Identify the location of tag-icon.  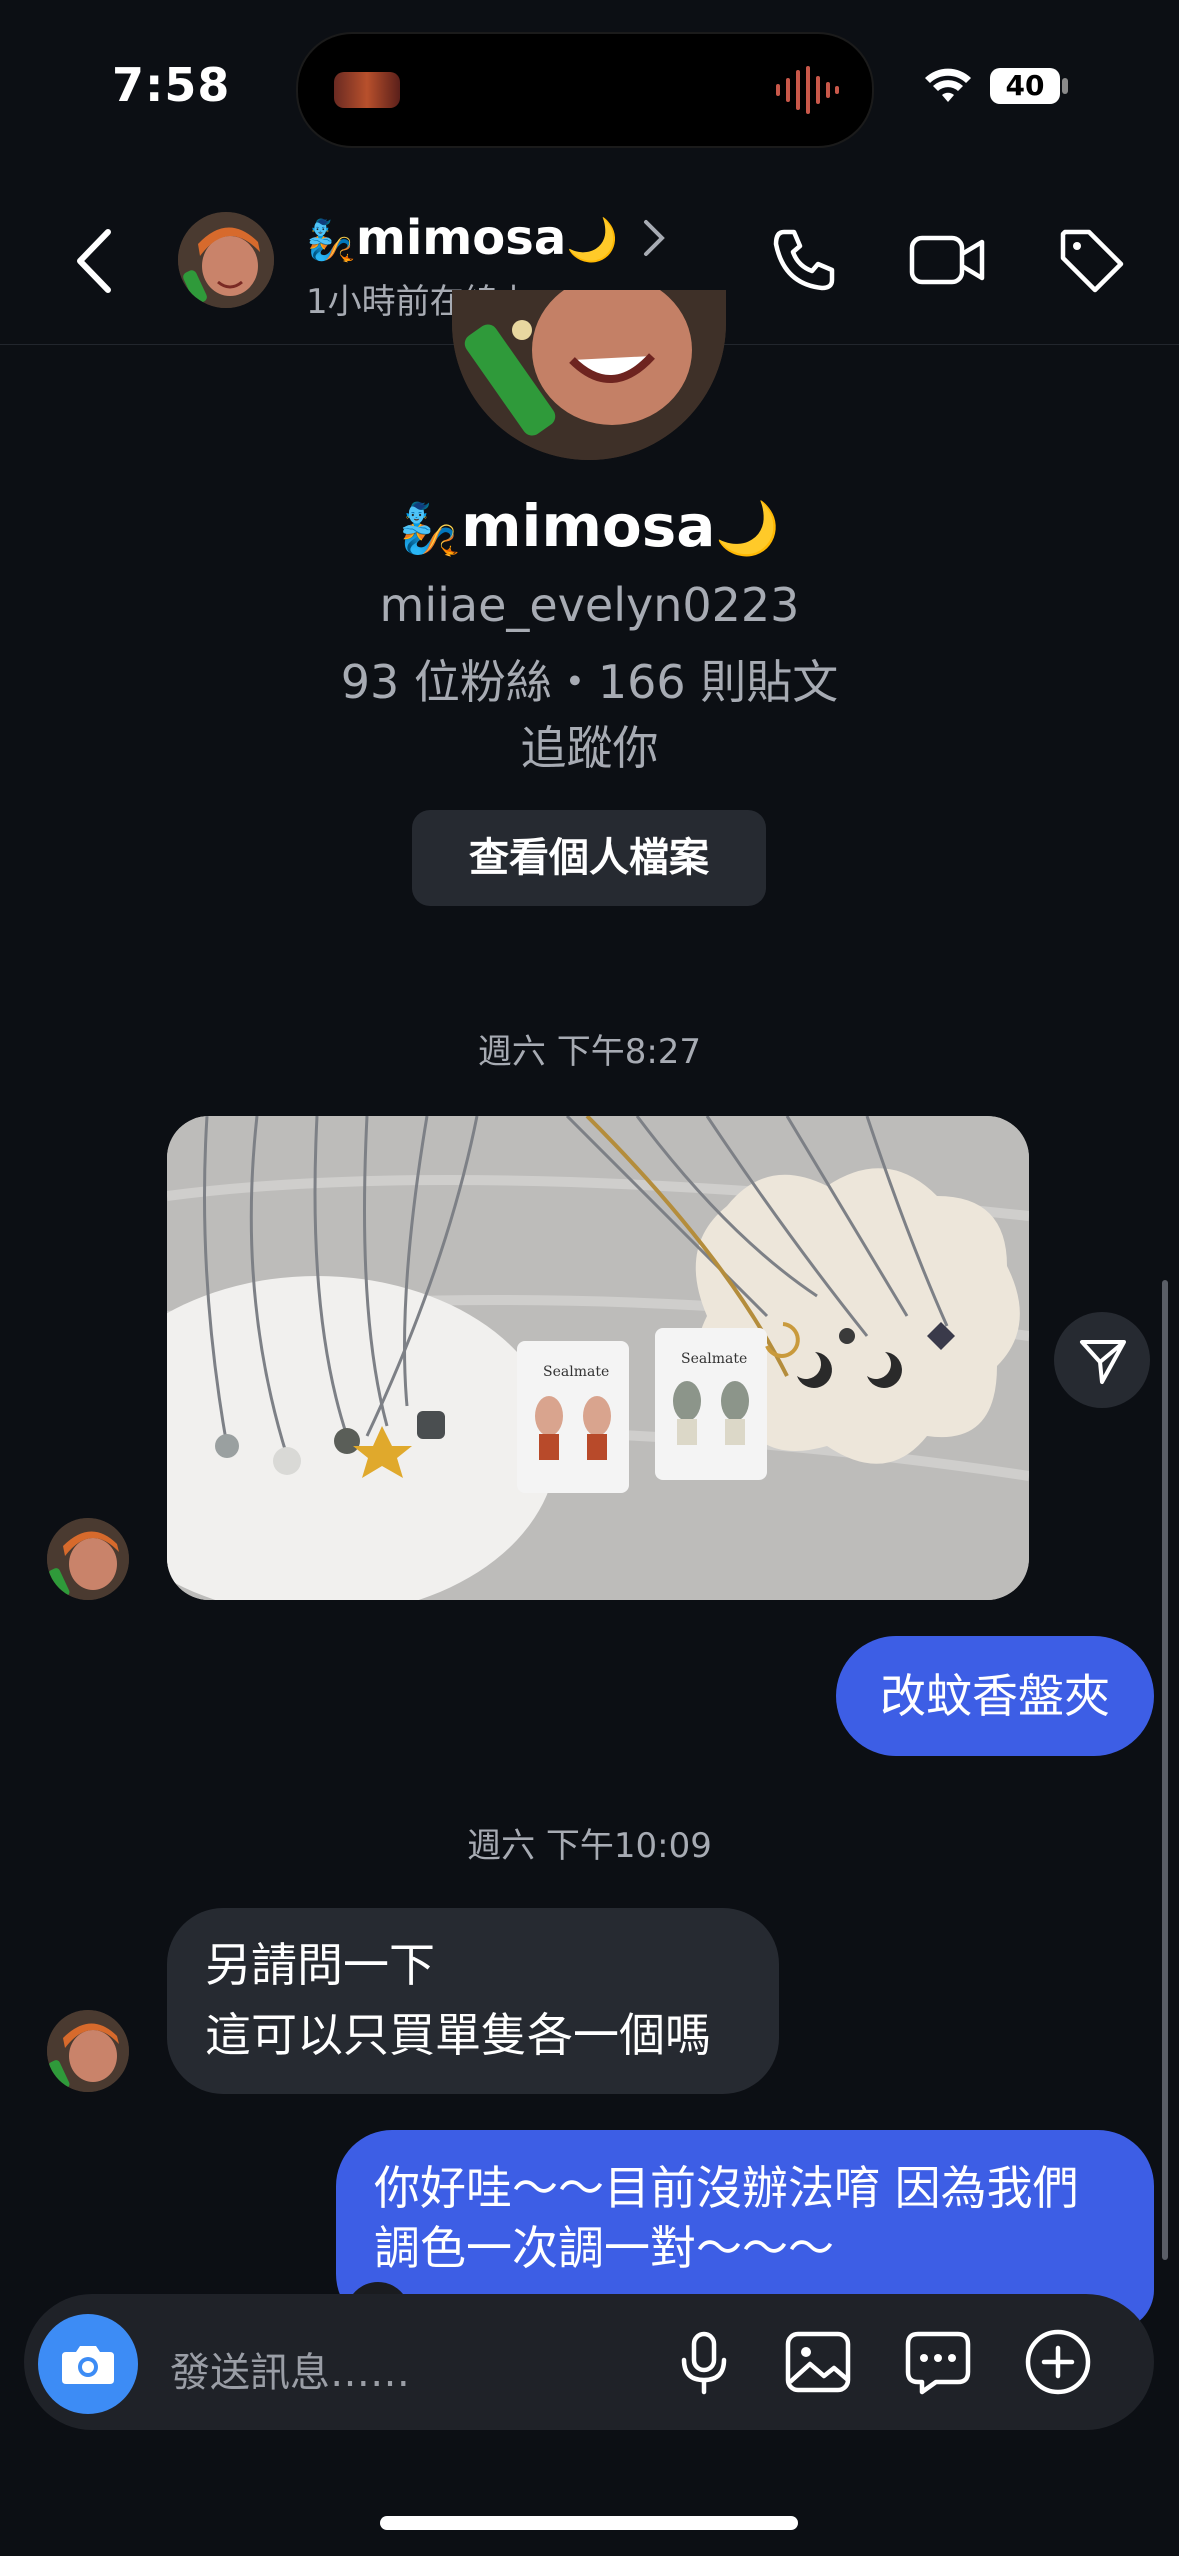
(1091, 260).